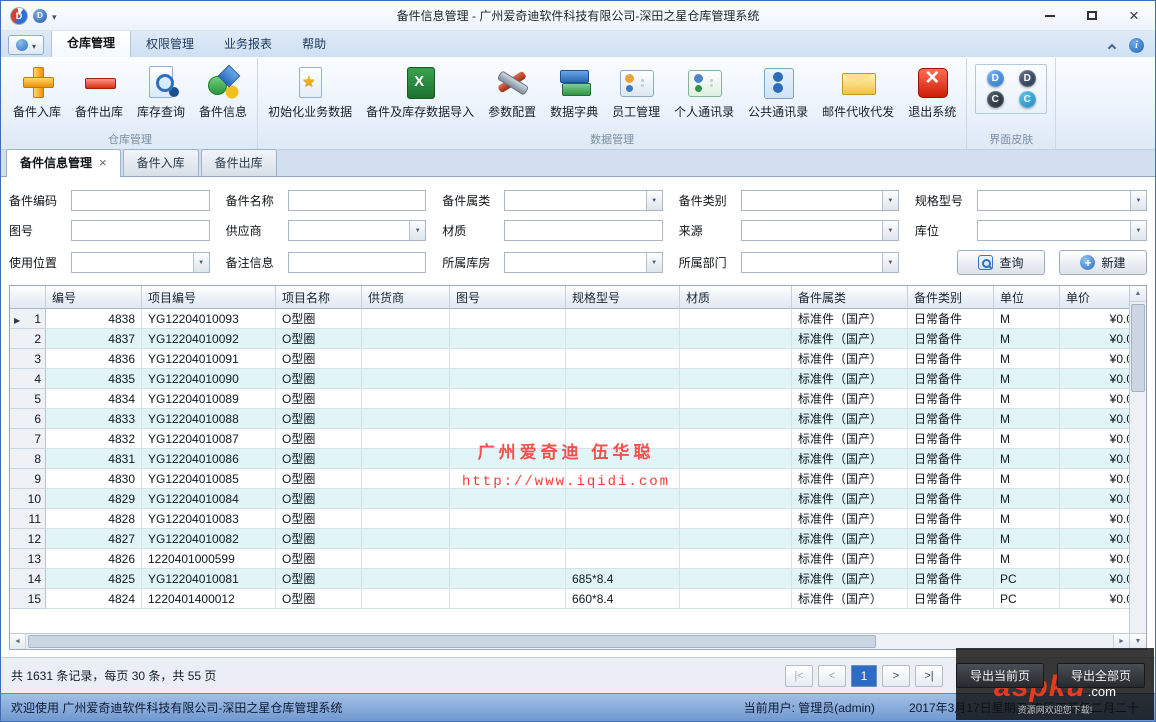 The width and height of the screenshot is (1156, 722). I want to click on init-business-data-button: 初始化业务数据, so click(310, 91).